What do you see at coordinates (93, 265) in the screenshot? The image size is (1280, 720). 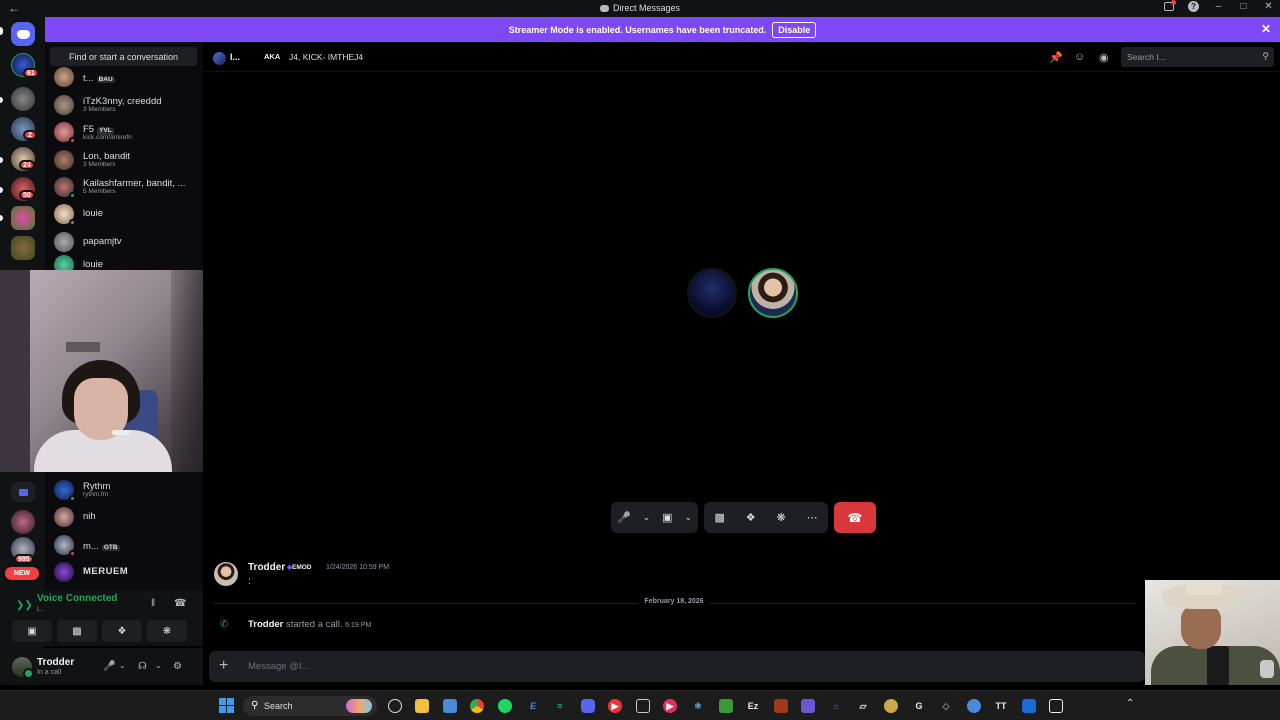 I see `dm-name: louie` at bounding box center [93, 265].